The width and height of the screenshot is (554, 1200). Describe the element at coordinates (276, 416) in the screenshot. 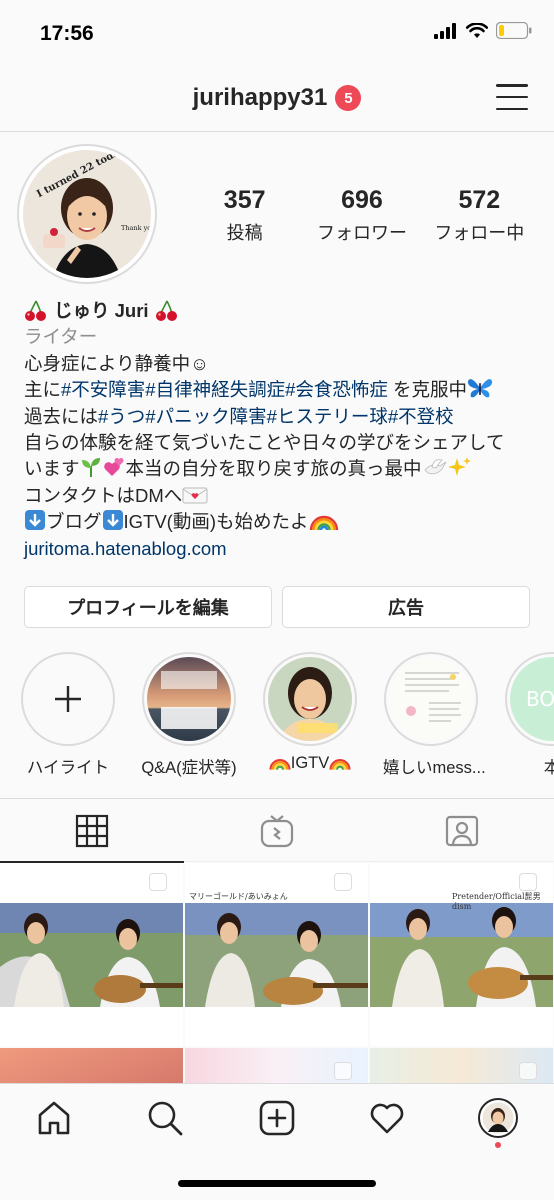

I see `bio-hashtags-2: #うつ#パニック障害#ヒステリー球#不登校` at that location.